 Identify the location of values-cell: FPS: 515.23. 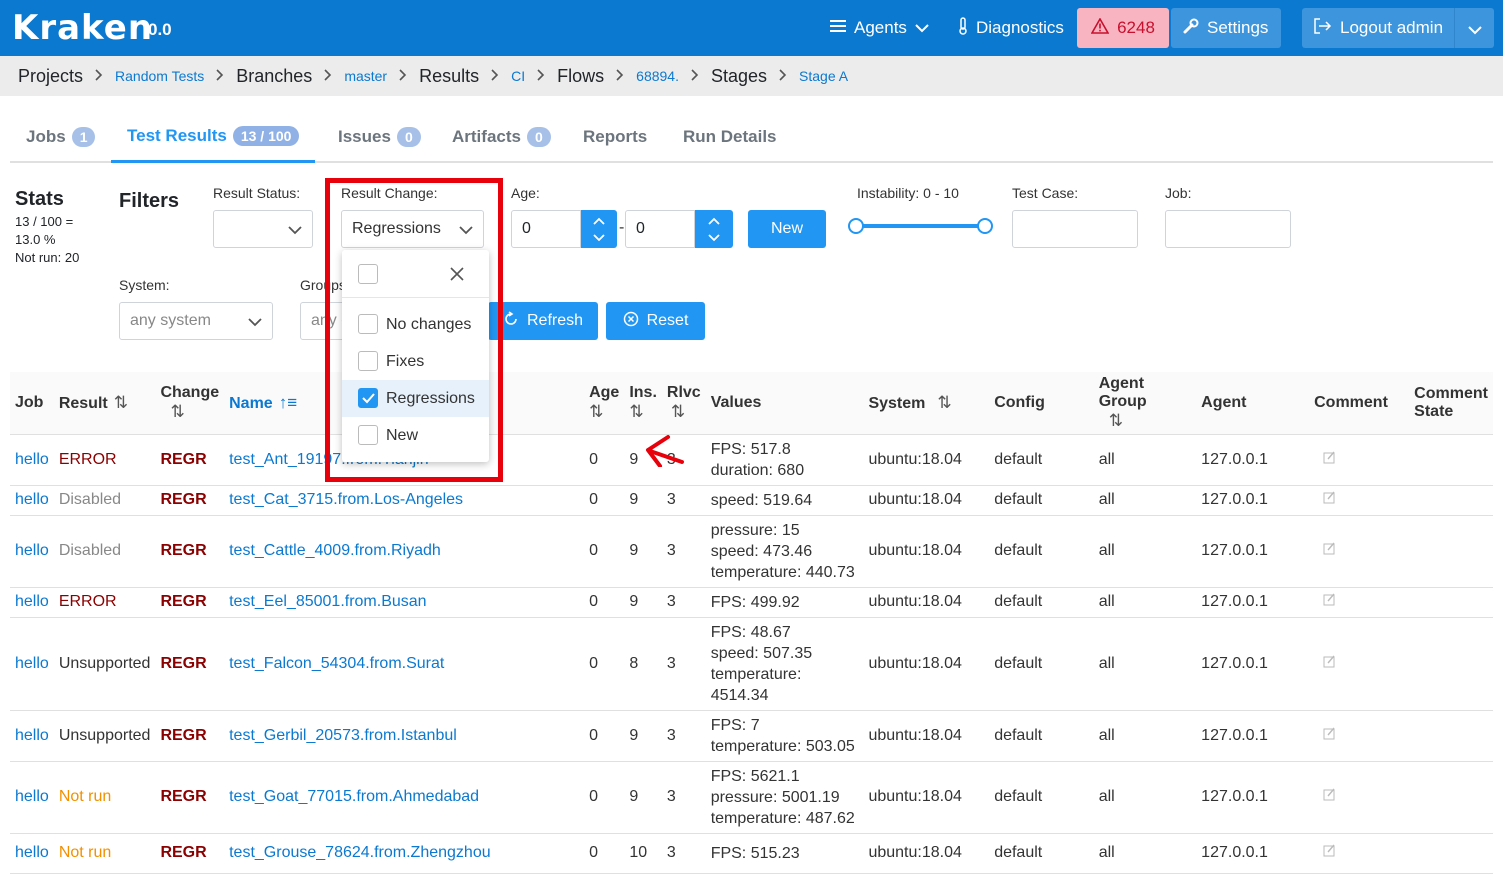
(784, 853).